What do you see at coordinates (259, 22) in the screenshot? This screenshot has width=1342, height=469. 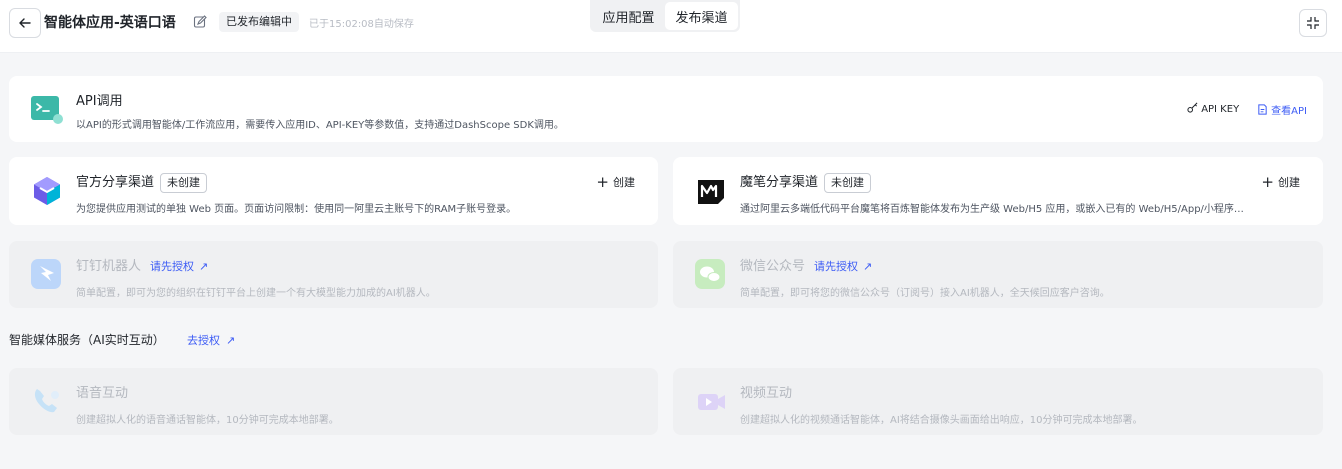 I see `status-badge: 已发布编辑中` at bounding box center [259, 22].